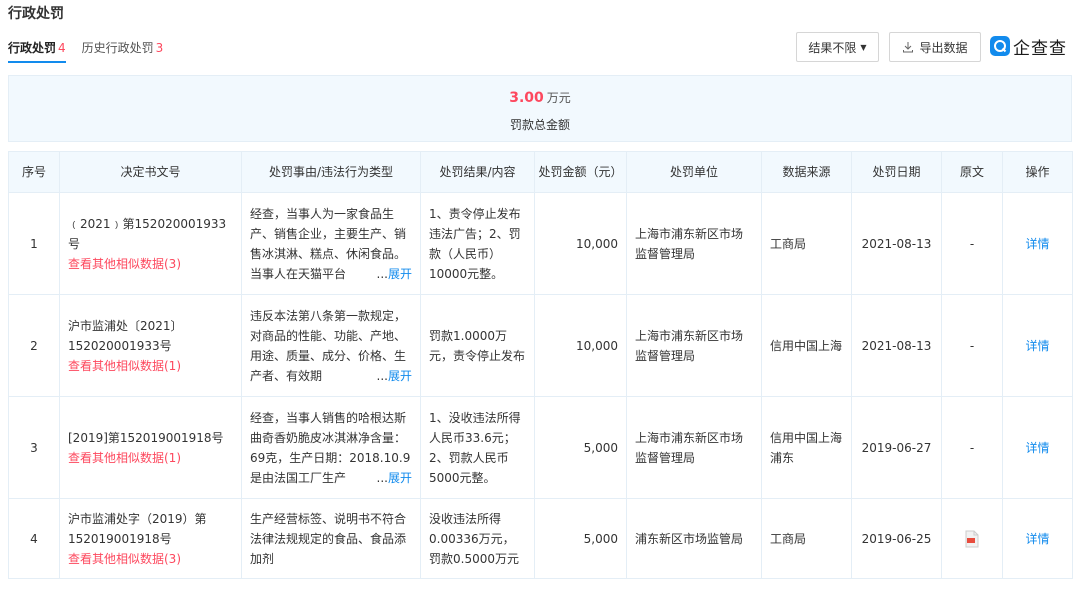  Describe the element at coordinates (1040, 48) in the screenshot. I see `brand-name: 企查查` at that location.